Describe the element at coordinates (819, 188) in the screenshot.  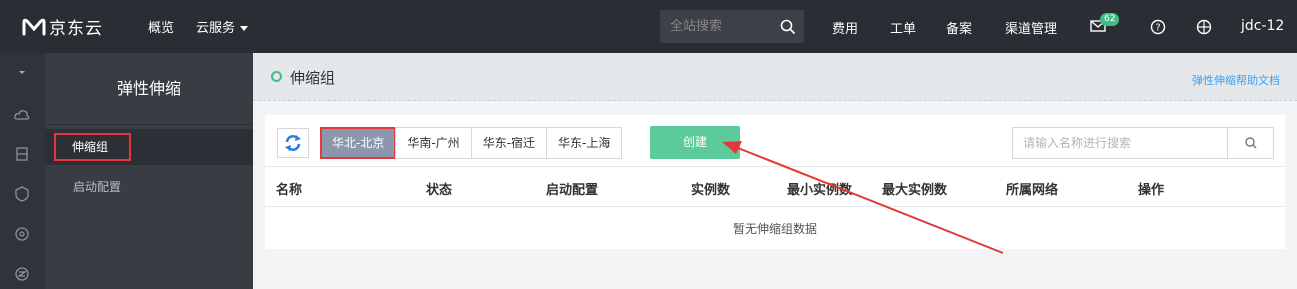
I see `column-header-min-instances: 最小实例数` at that location.